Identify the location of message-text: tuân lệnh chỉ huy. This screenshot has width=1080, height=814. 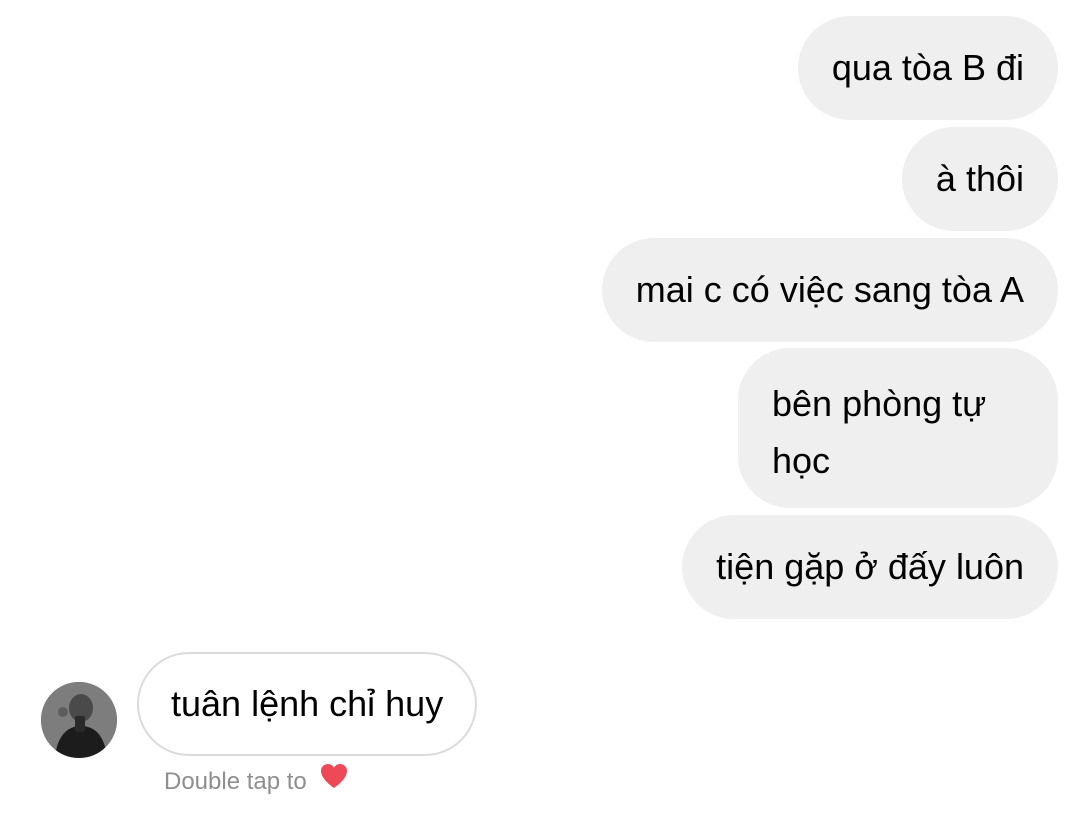
(307, 703).